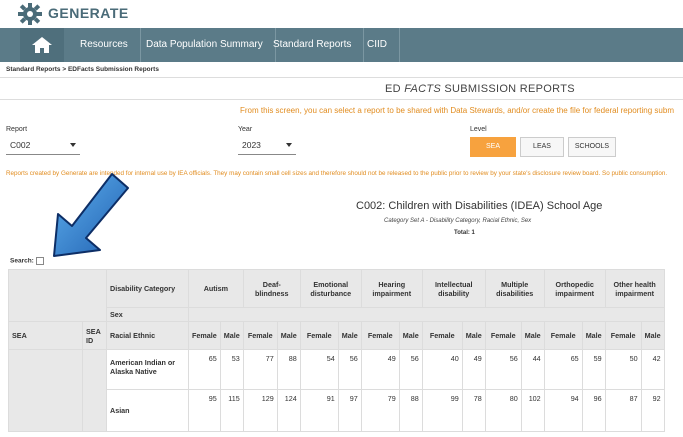  What do you see at coordinates (245, 129) in the screenshot?
I see `year-label: Year` at bounding box center [245, 129].